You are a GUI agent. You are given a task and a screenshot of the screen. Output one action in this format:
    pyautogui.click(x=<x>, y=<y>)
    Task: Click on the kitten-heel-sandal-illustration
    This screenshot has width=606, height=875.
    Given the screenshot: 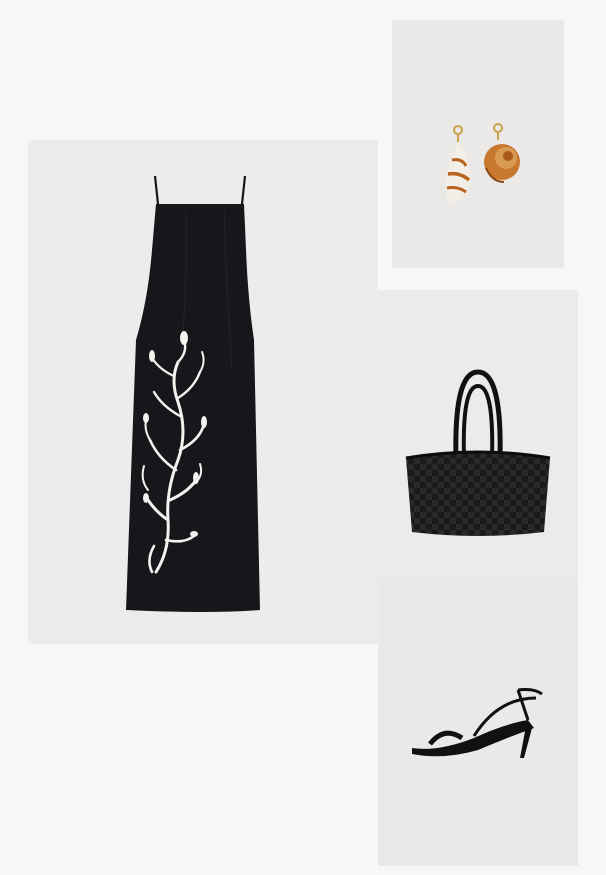 What is the action you would take?
    pyautogui.click(x=477, y=723)
    